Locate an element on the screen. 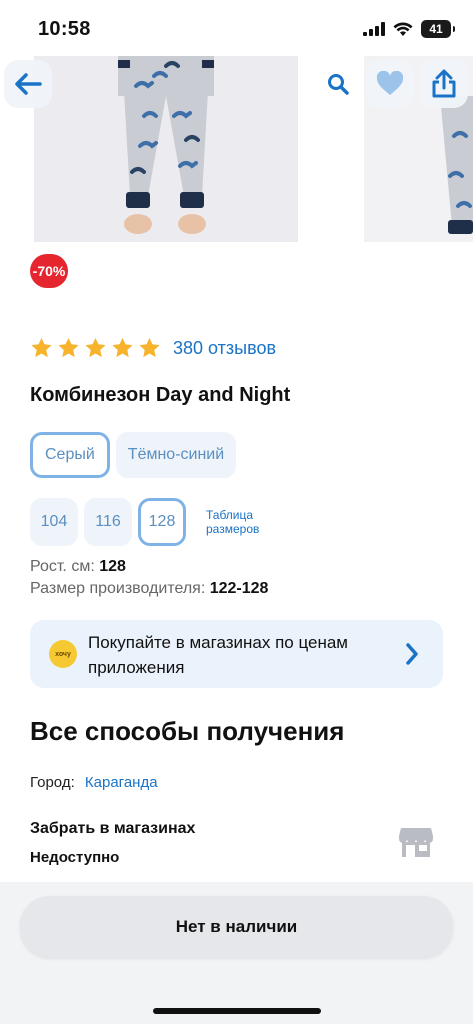 This screenshot has width=473, height=1024. size-selector: 104 116 128 Таблица размеров is located at coordinates (158, 522).